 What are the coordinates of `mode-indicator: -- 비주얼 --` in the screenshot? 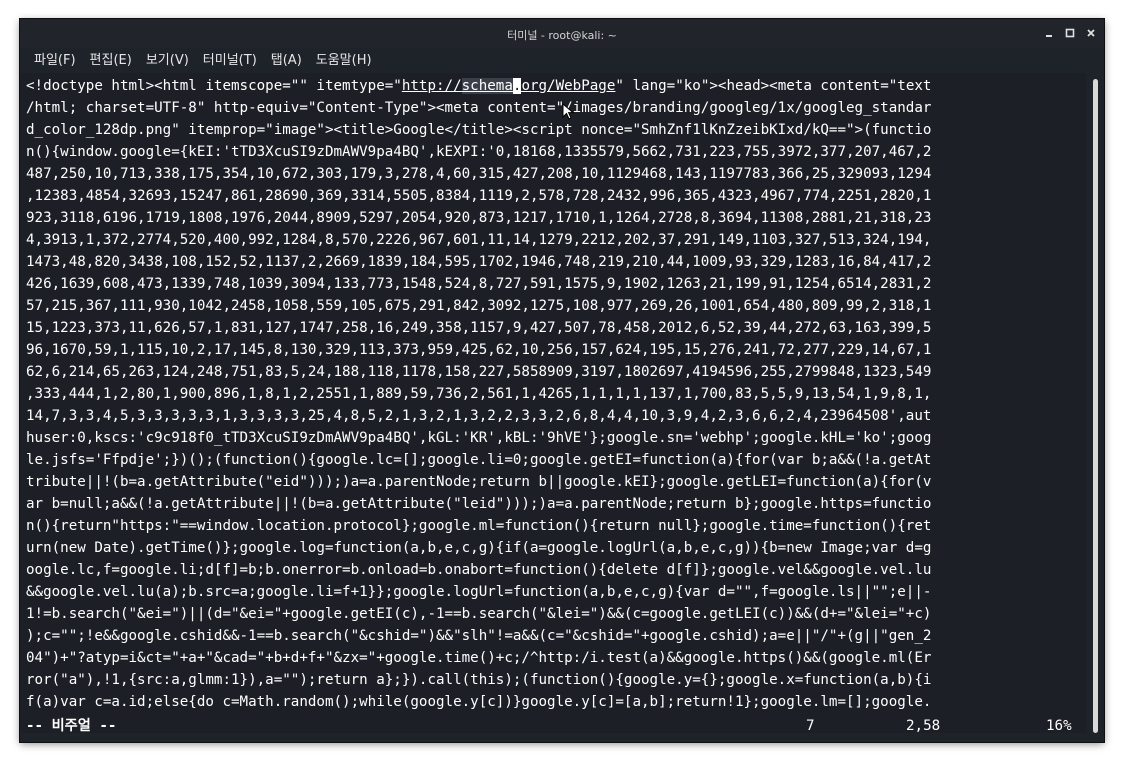 It's located at (71, 726).